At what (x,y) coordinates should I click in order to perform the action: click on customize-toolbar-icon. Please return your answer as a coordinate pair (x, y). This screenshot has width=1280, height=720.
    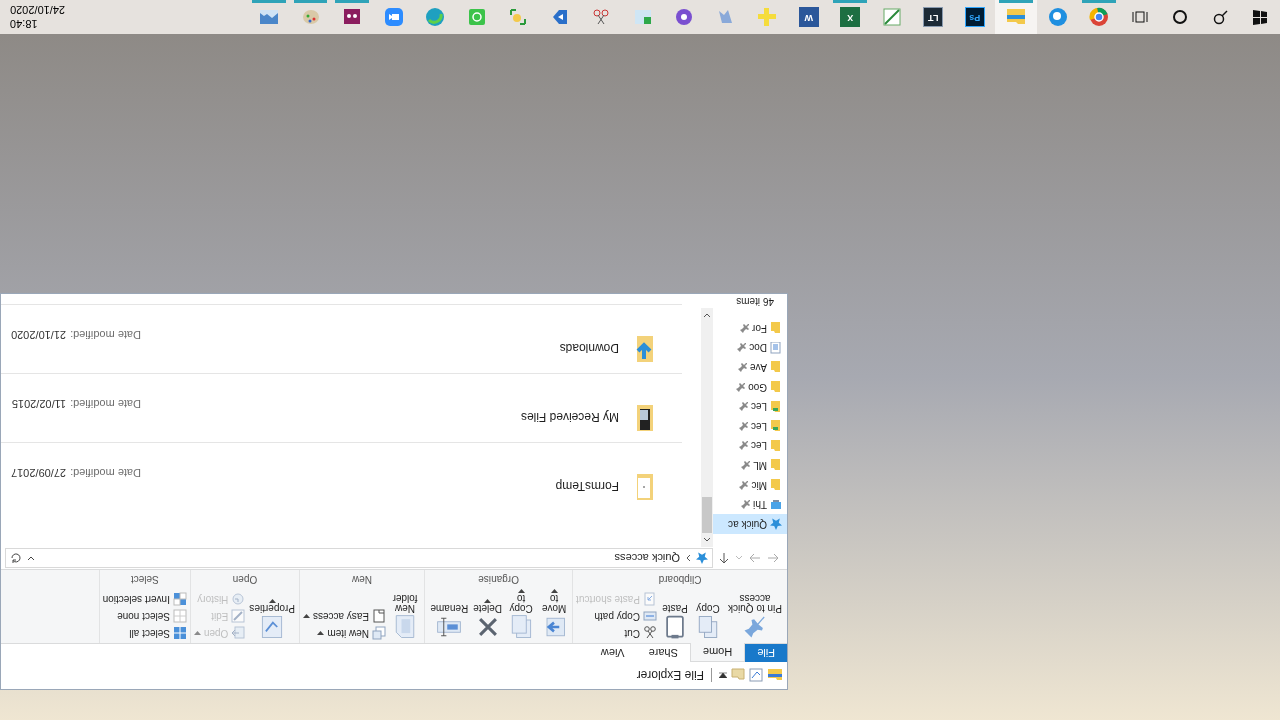
    Looking at the image, I should click on (723, 675).